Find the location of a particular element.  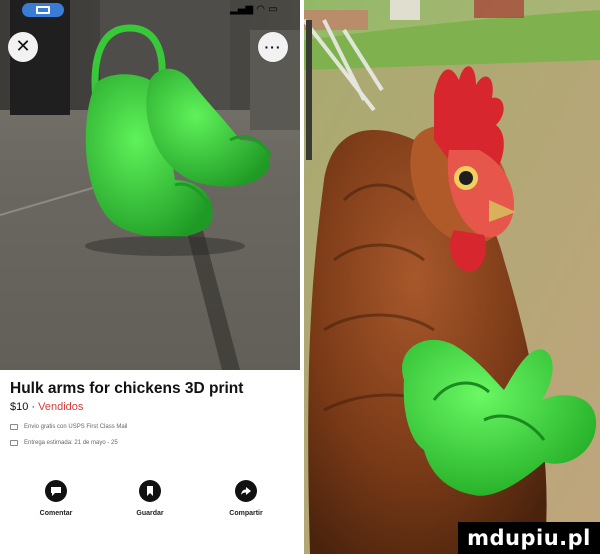

shipping-row: Envio gratis con USPS First Class Mail is located at coordinates (68, 427).